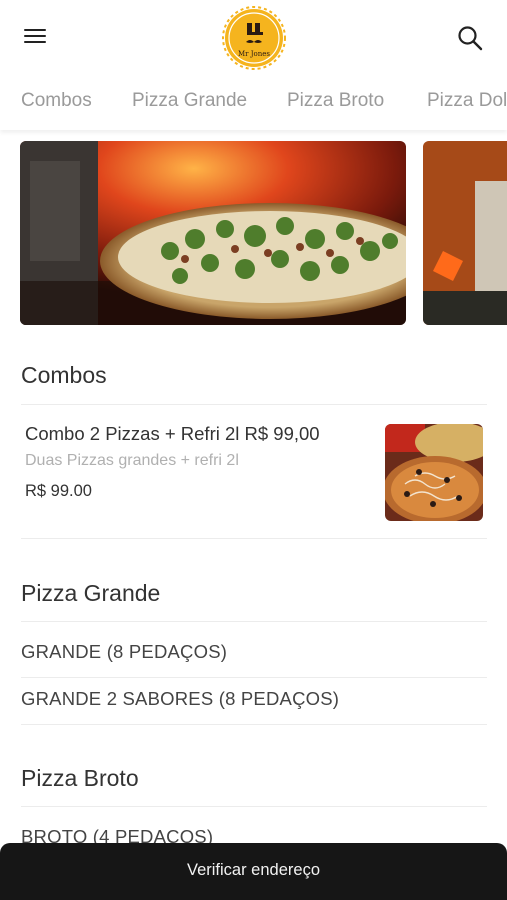 This screenshot has height=900, width=507. What do you see at coordinates (254, 54) in the screenshot?
I see `logo-text: Mr Jones` at bounding box center [254, 54].